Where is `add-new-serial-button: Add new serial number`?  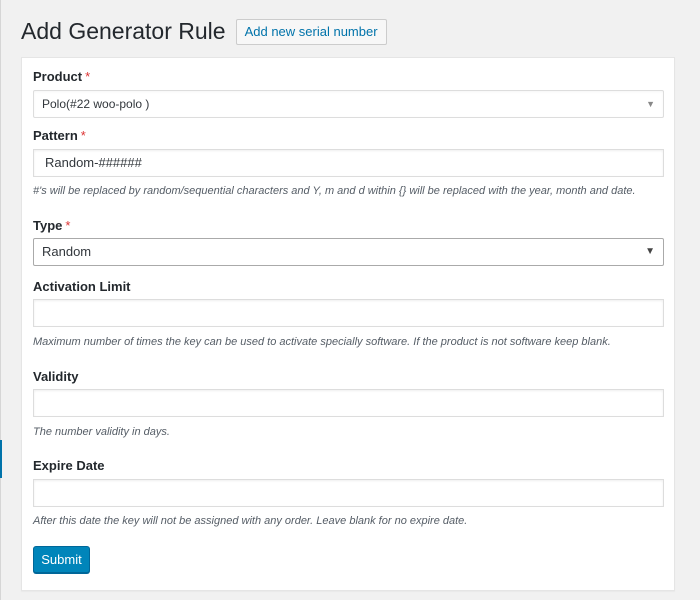 add-new-serial-button: Add new serial number is located at coordinates (311, 31).